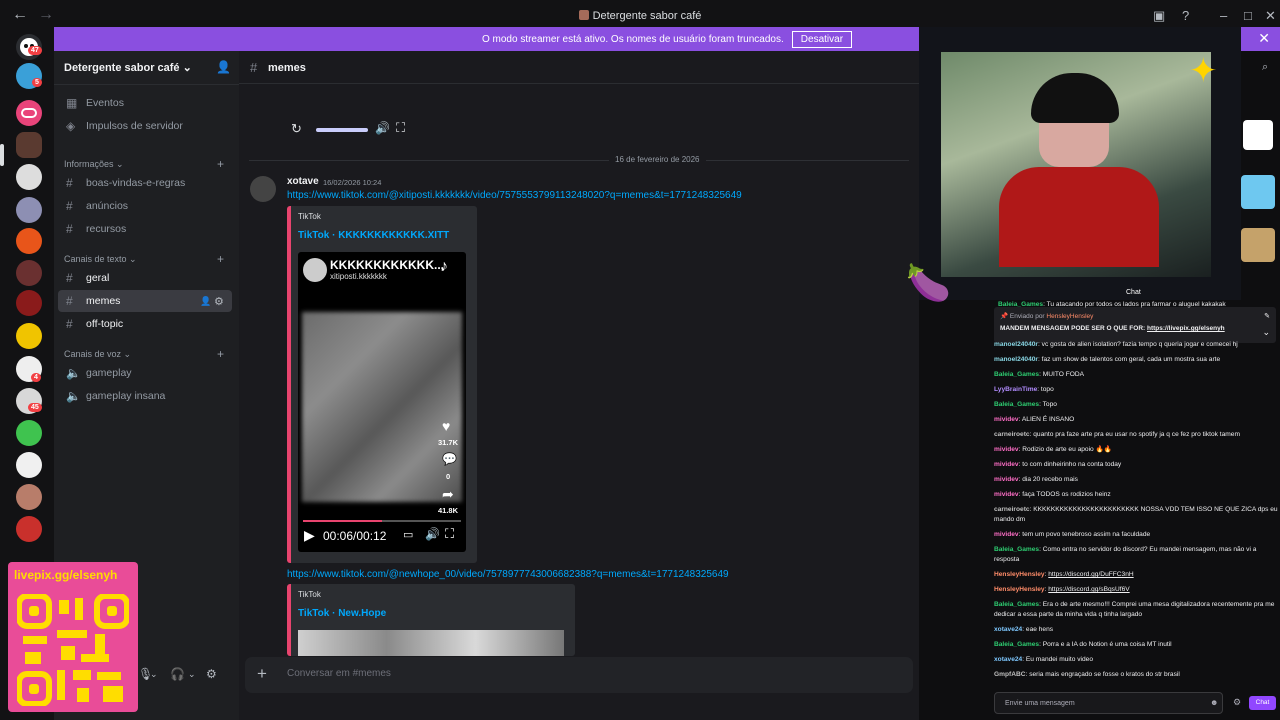 The width and height of the screenshot is (1280, 720). What do you see at coordinates (29, 145) in the screenshot?
I see `server-avatar-current` at bounding box center [29, 145].